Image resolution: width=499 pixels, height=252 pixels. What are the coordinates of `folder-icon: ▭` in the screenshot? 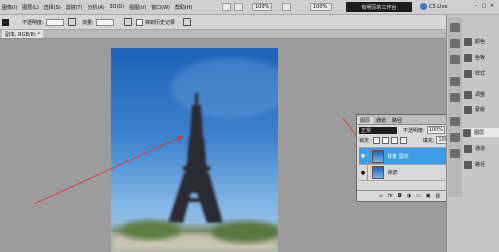 It's located at (418, 196).